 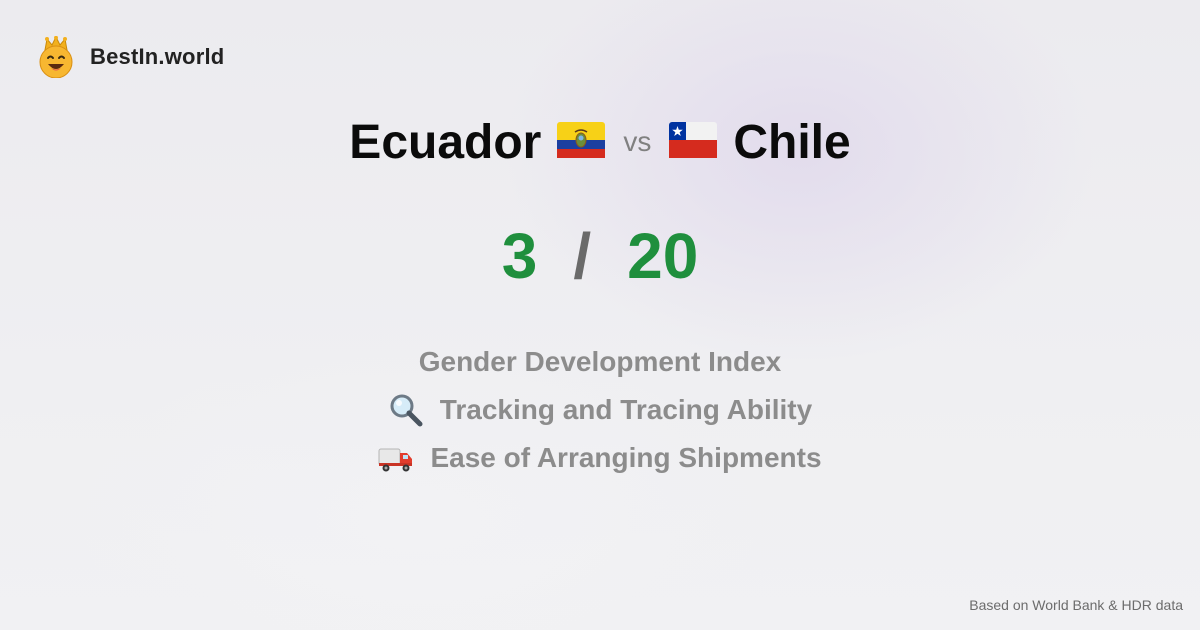 I want to click on score-display: 3 / 20, so click(x=600, y=256).